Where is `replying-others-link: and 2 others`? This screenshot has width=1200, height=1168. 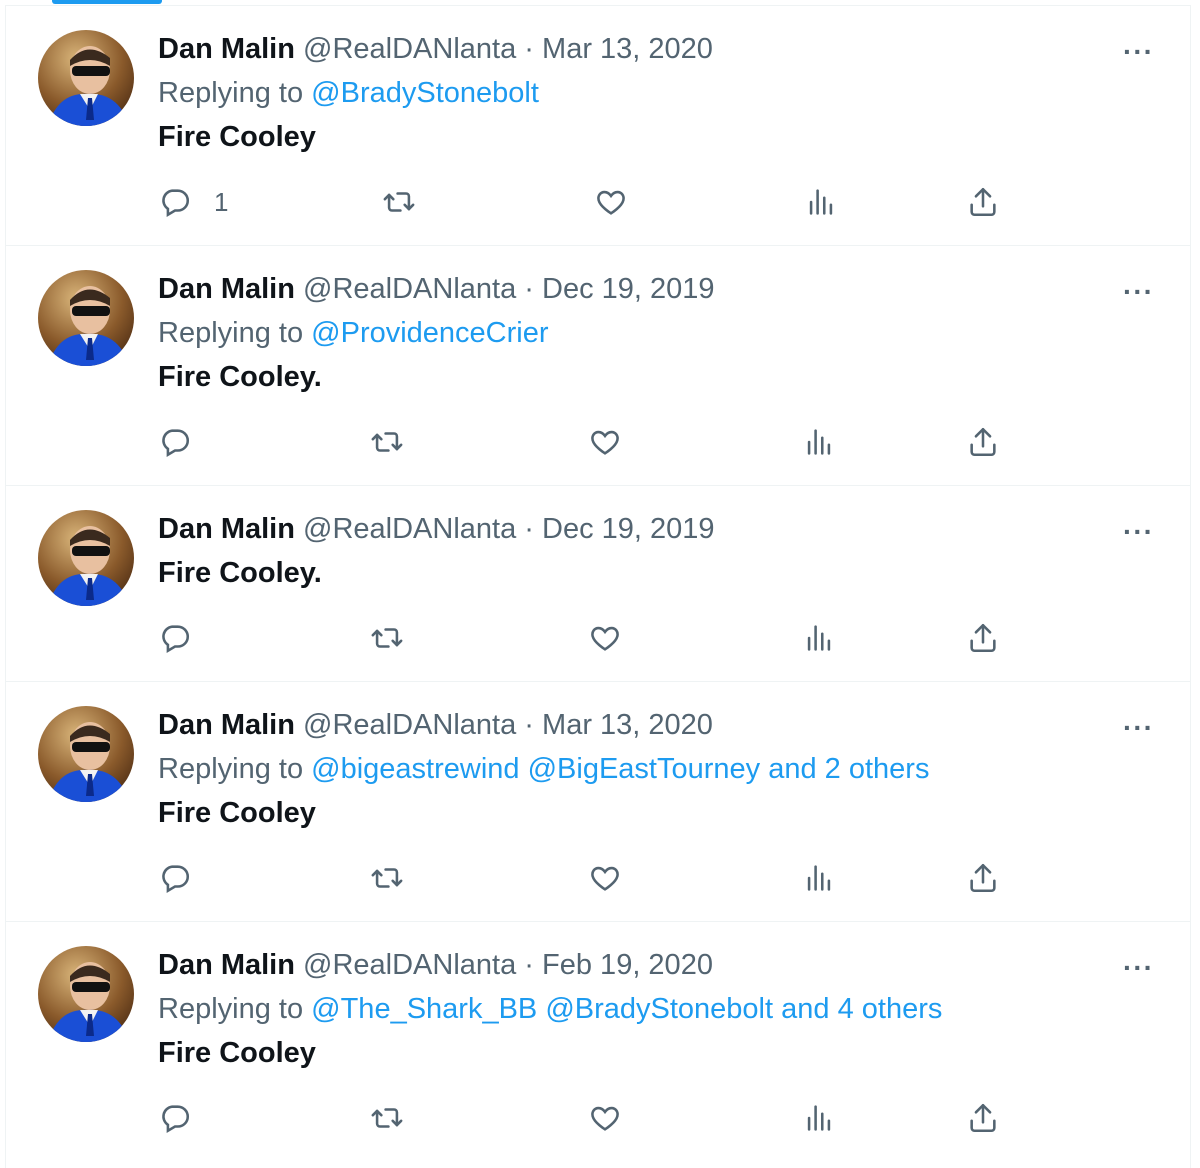 replying-others-link: and 2 others is located at coordinates (848, 769).